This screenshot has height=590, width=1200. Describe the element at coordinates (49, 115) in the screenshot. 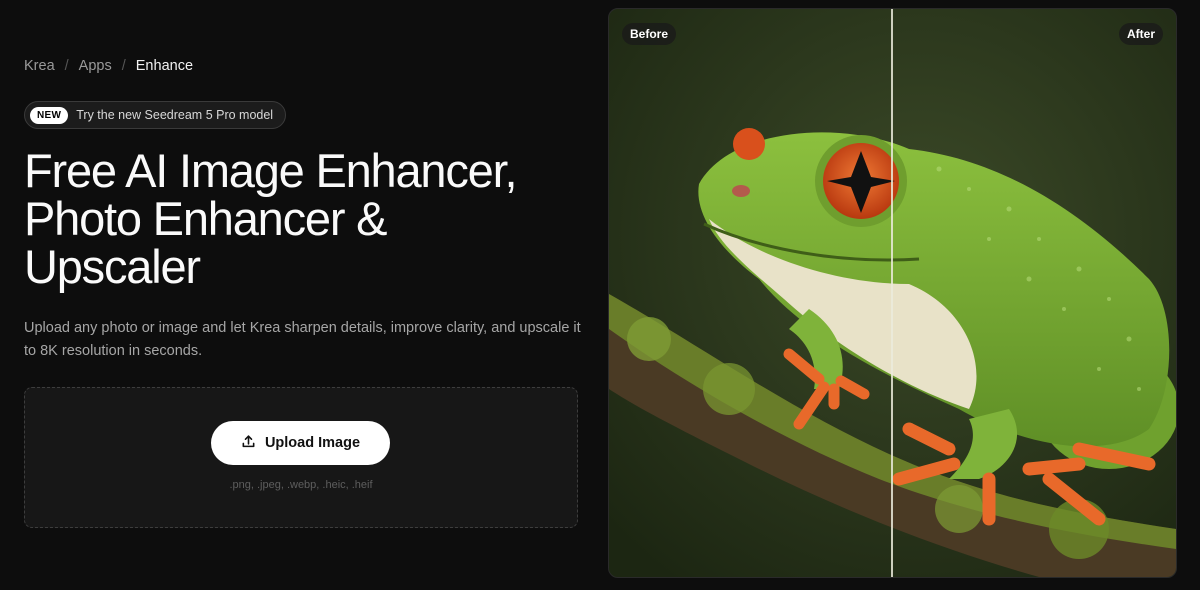

I see `new-badge: NEW` at that location.